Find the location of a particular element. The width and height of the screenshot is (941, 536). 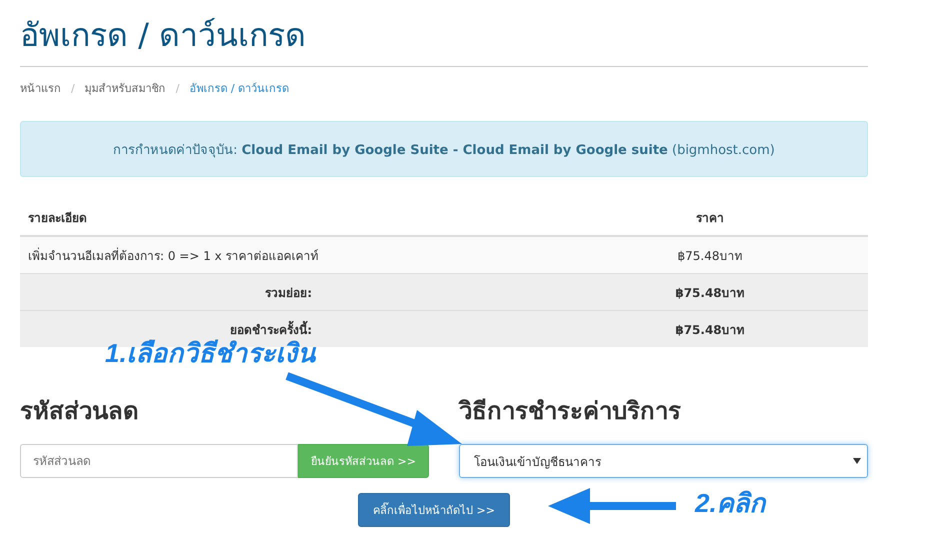

caret-icon is located at coordinates (857, 461).